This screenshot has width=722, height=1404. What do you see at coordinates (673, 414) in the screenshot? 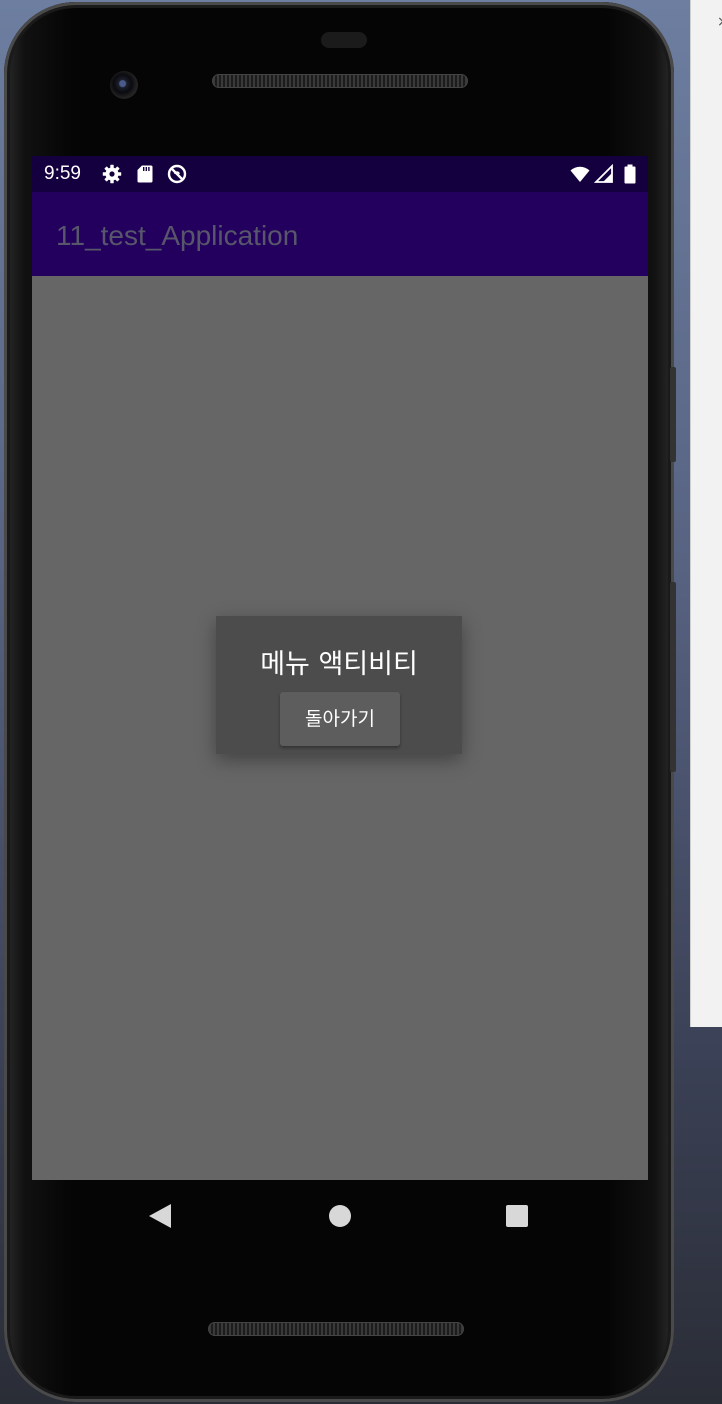
I see `volume-button` at bounding box center [673, 414].